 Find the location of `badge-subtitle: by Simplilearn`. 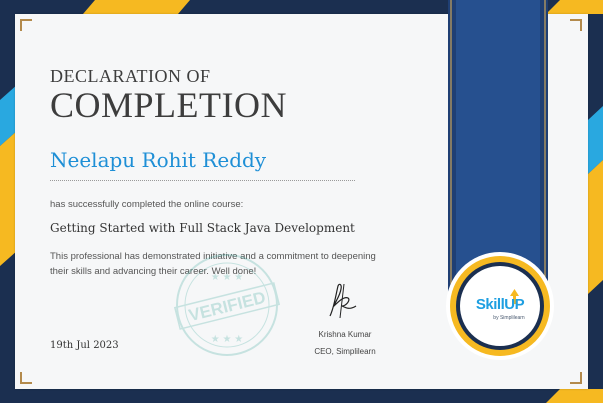

badge-subtitle: by Simplilearn is located at coordinates (509, 318).